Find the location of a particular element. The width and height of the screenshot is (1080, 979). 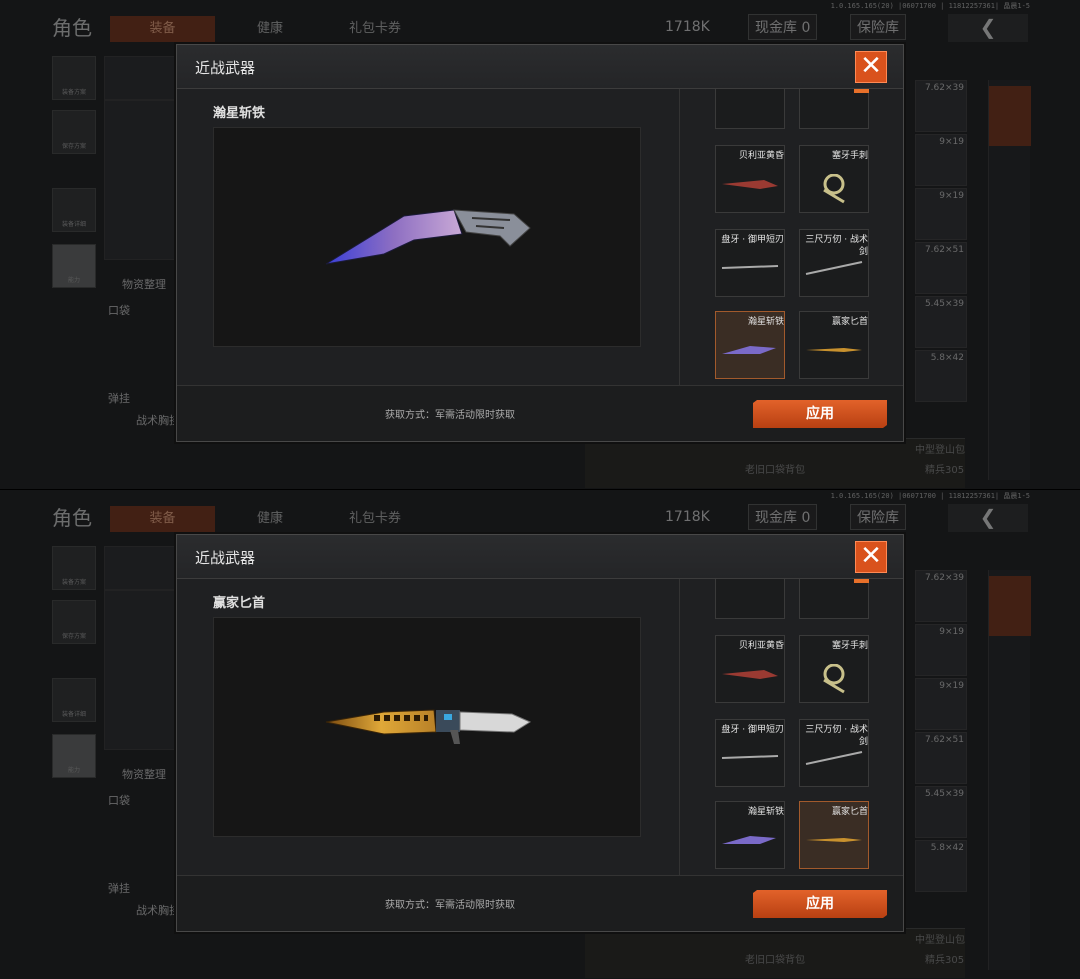

claw-knife-icon is located at coordinates (834, 189).